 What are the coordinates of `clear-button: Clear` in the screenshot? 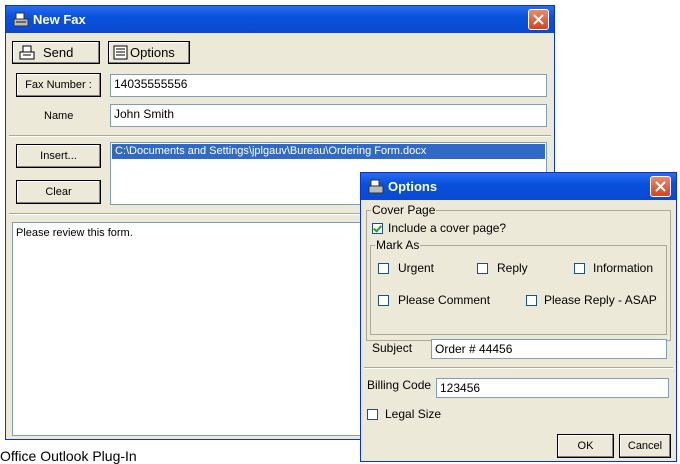 It's located at (58, 192).